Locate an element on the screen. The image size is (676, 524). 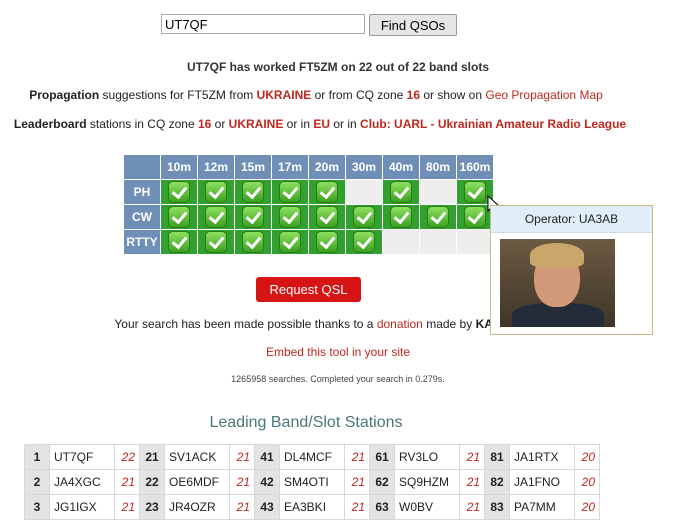
grid-header-row: 10m 12m 15m 17m 20m 30m 40m 80m 160m is located at coordinates (308, 167).